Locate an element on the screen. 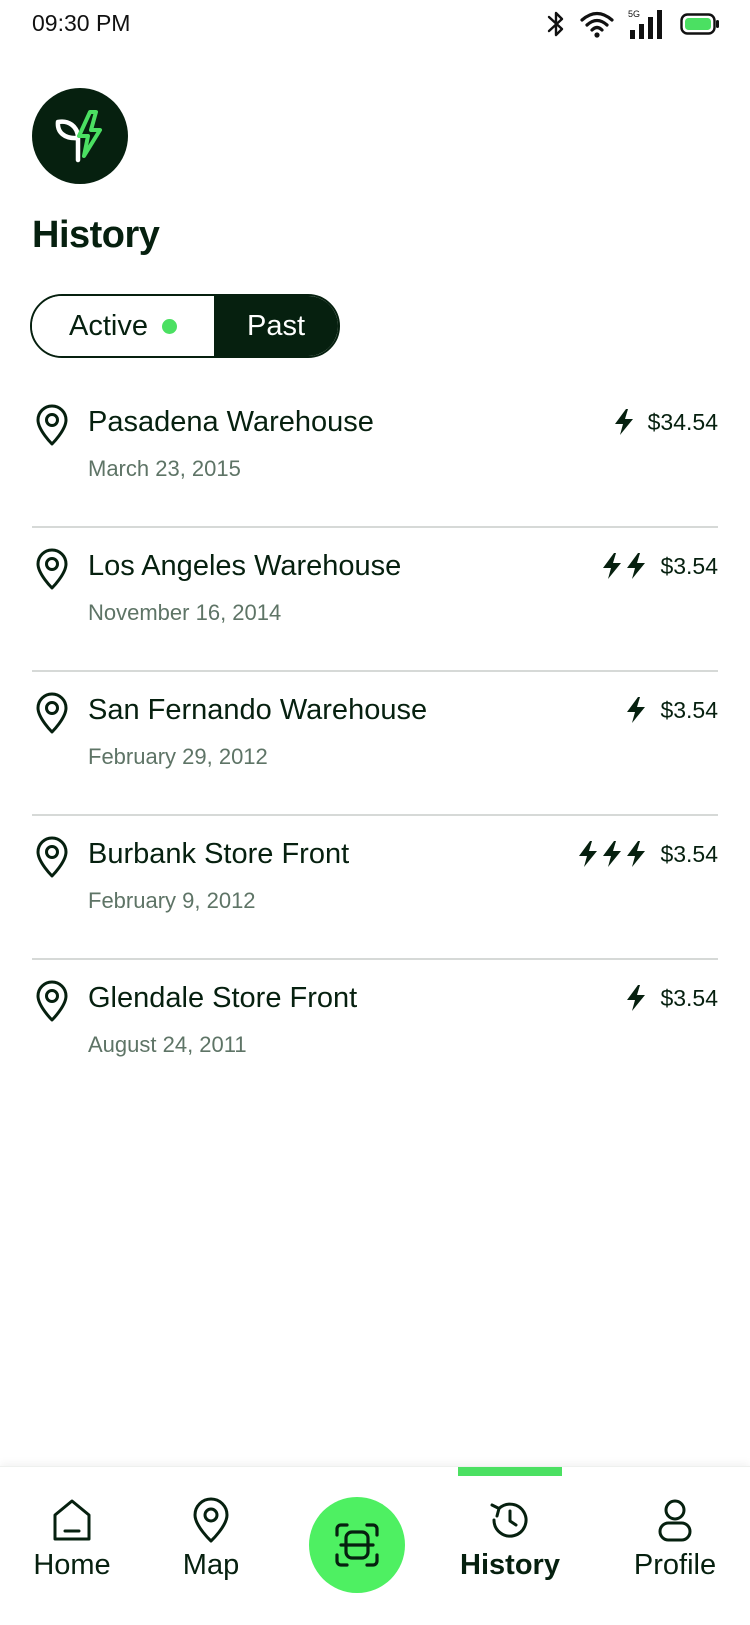  item-name: Glendale Store Front is located at coordinates (223, 998).